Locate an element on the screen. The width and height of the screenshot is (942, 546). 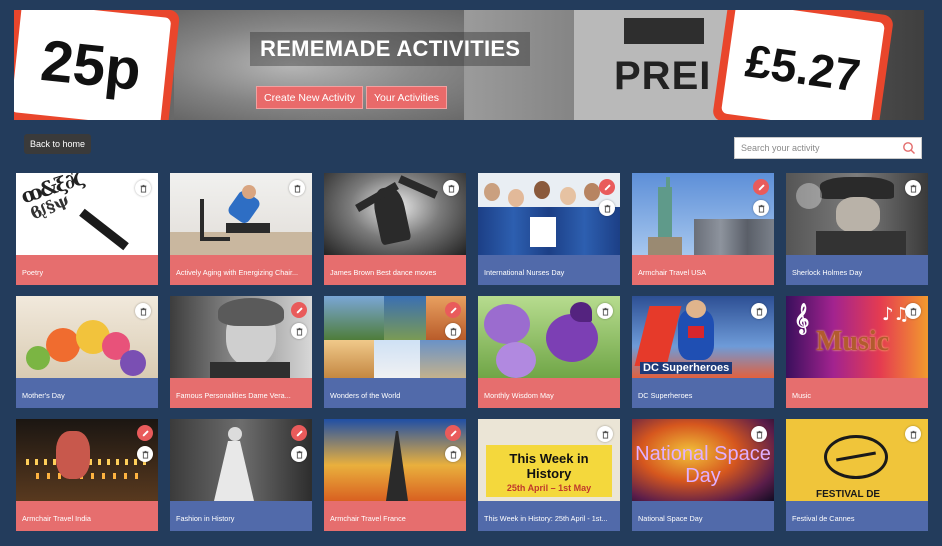
search-input is located at coordinates (818, 148).